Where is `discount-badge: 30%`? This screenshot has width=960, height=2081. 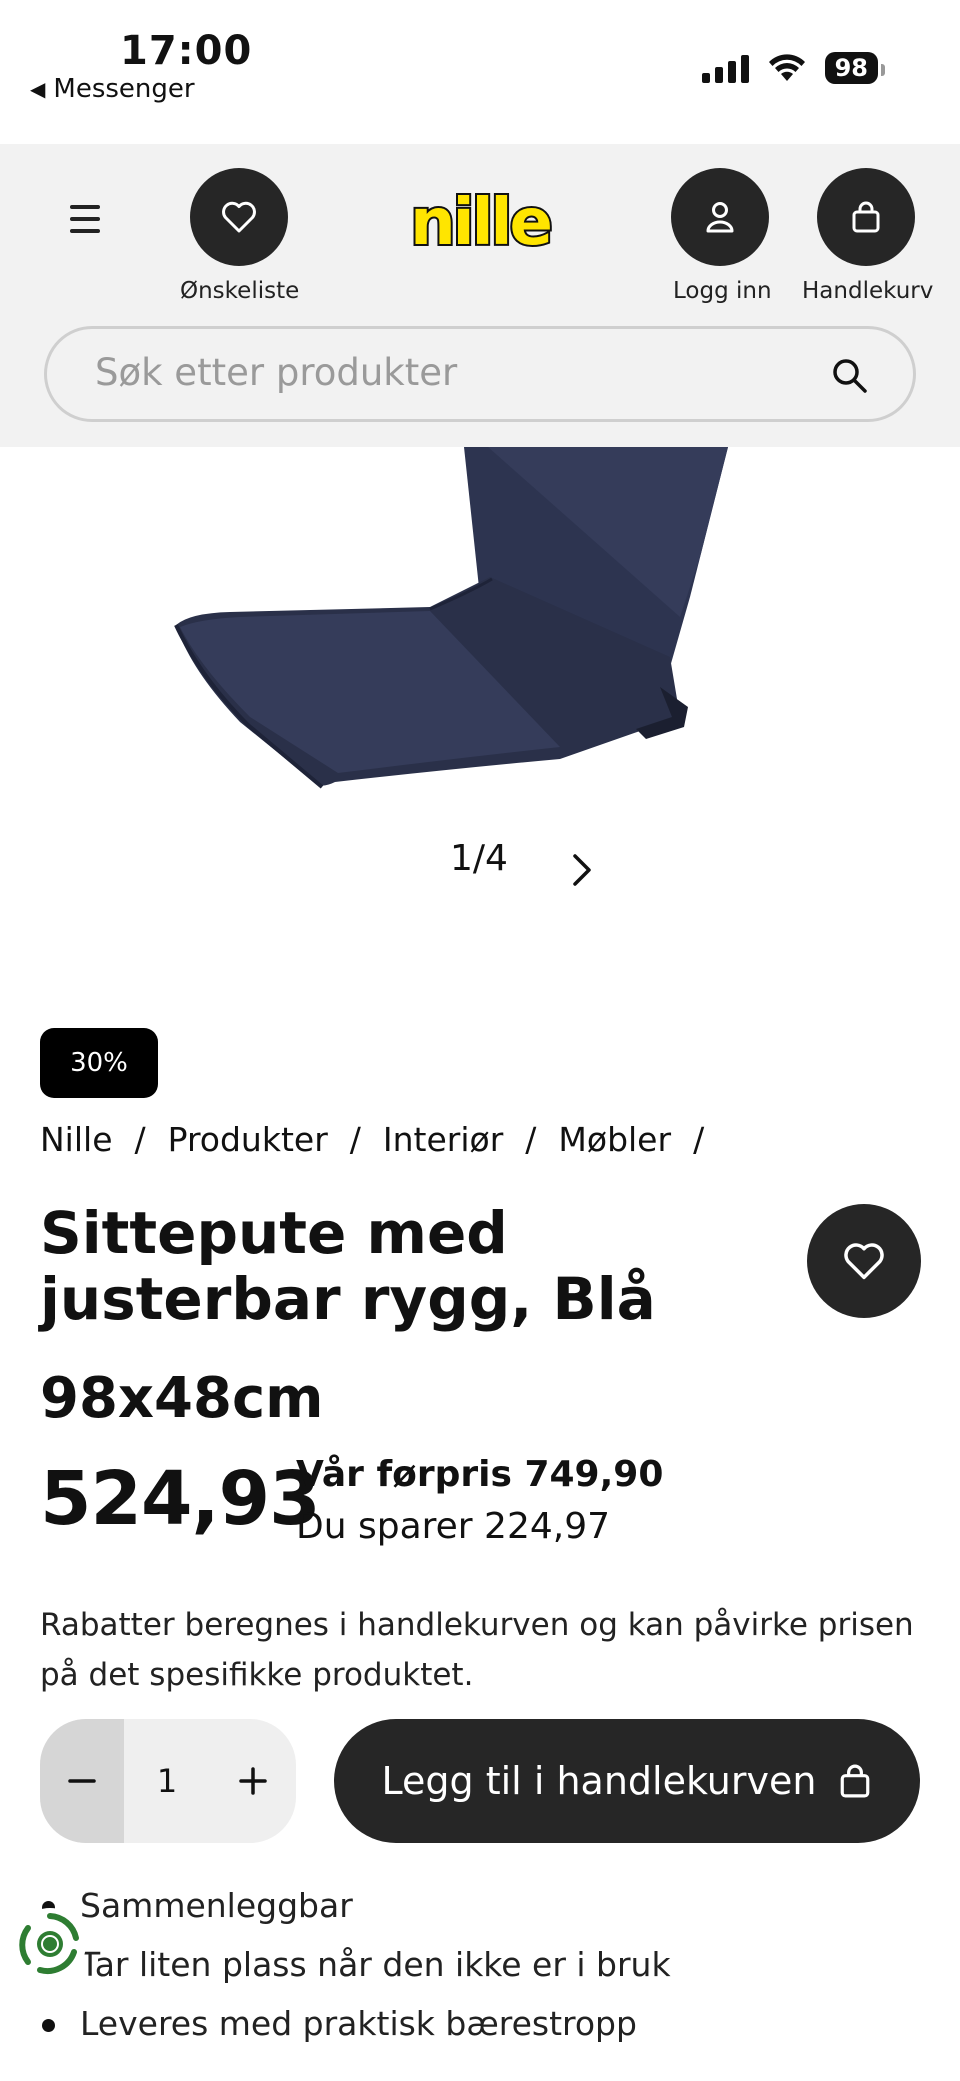
discount-badge: 30% is located at coordinates (99, 1063).